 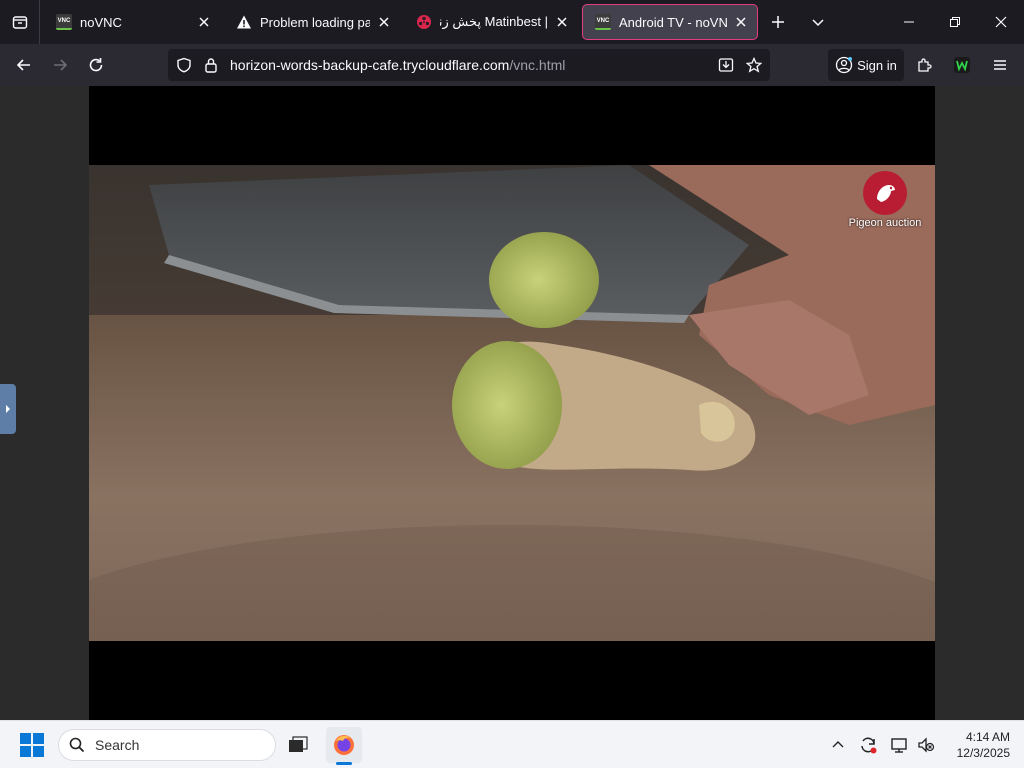 I want to click on reload-button, so click(x=96, y=65).